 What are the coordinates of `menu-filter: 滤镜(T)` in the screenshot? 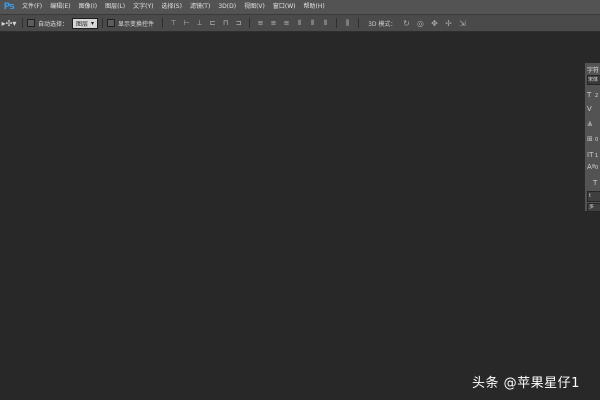 It's located at (200, 7).